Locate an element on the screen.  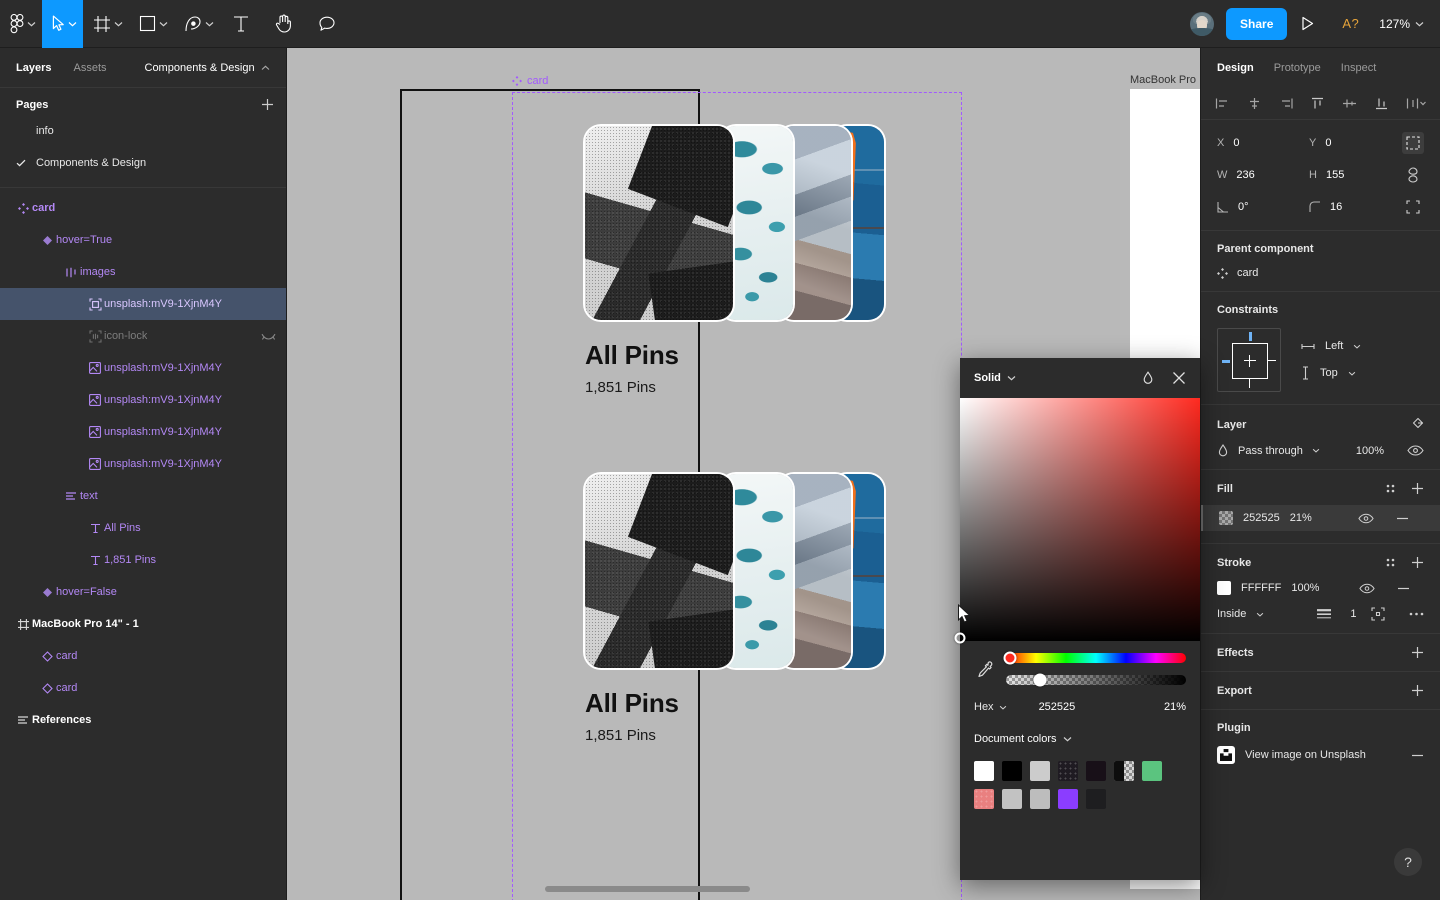
horizontal-constraint-dropdown: Left is located at coordinates (1331, 346).